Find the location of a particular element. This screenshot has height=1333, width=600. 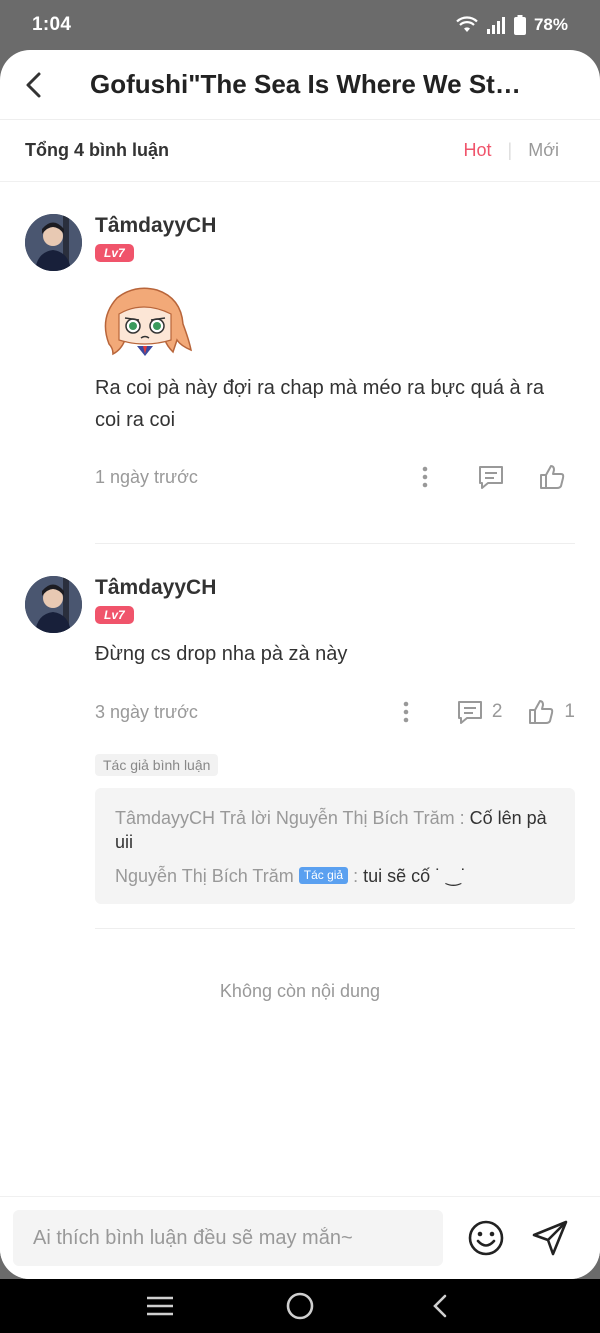

status-icons: 78% is located at coordinates (512, 25).